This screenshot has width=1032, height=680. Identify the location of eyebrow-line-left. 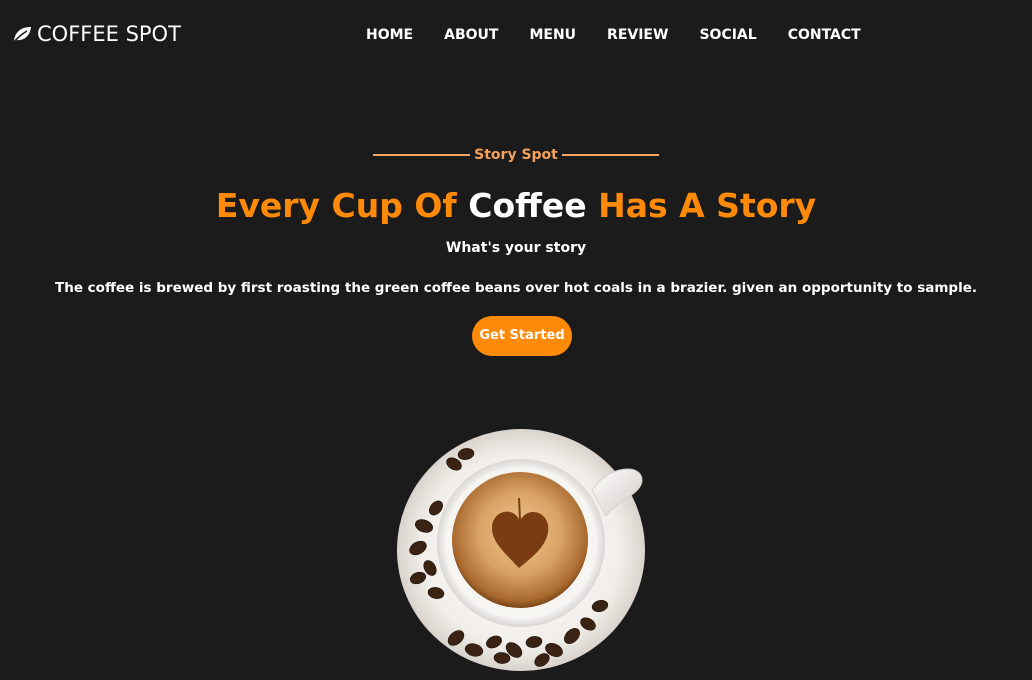
(422, 155).